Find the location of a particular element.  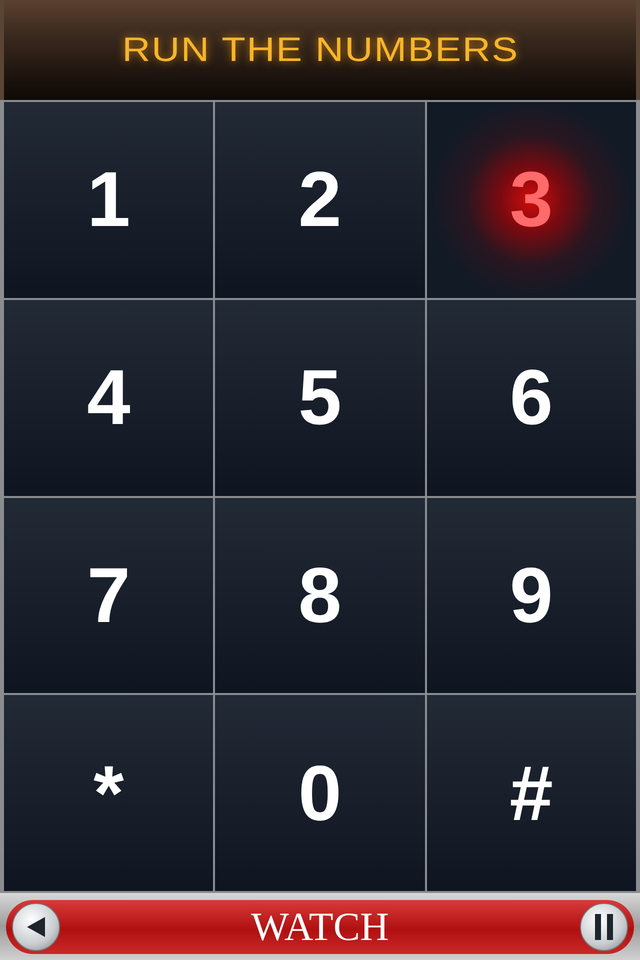

keypad-key: 4 is located at coordinates (109, 398).